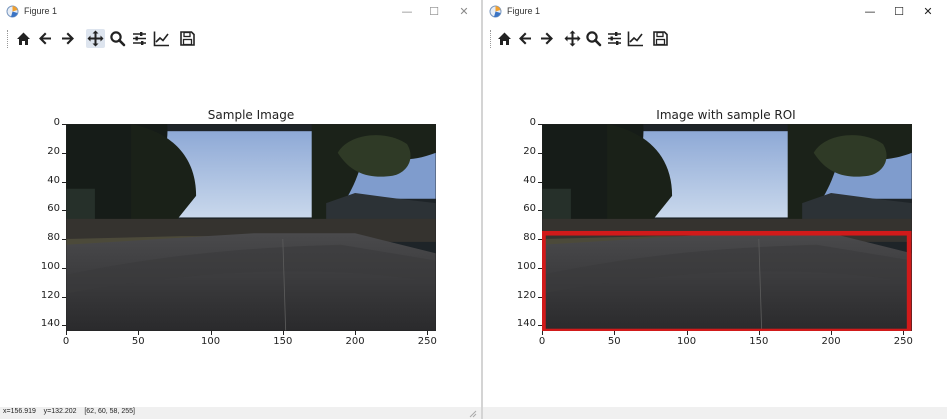 The height and width of the screenshot is (419, 947). What do you see at coordinates (69, 411) in the screenshot?
I see `cursor-readout: x=156.919 y=132.202 [62, 60, 58, 255]` at bounding box center [69, 411].